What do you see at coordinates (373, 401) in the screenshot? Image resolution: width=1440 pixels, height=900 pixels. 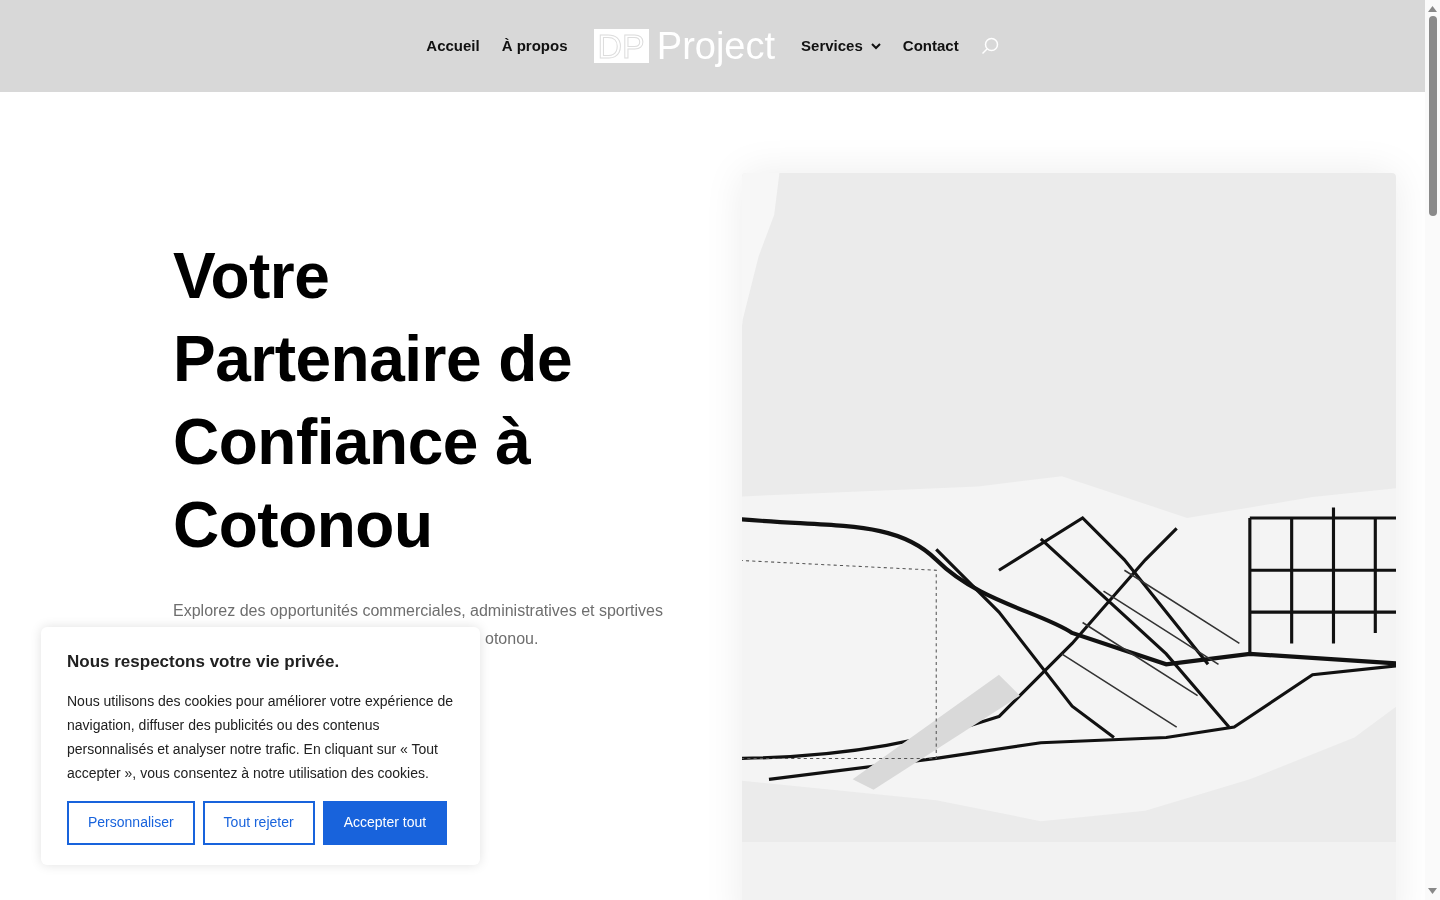 I see `hero-title: Votre Partenaire de Confiance à Cotonou` at bounding box center [373, 401].